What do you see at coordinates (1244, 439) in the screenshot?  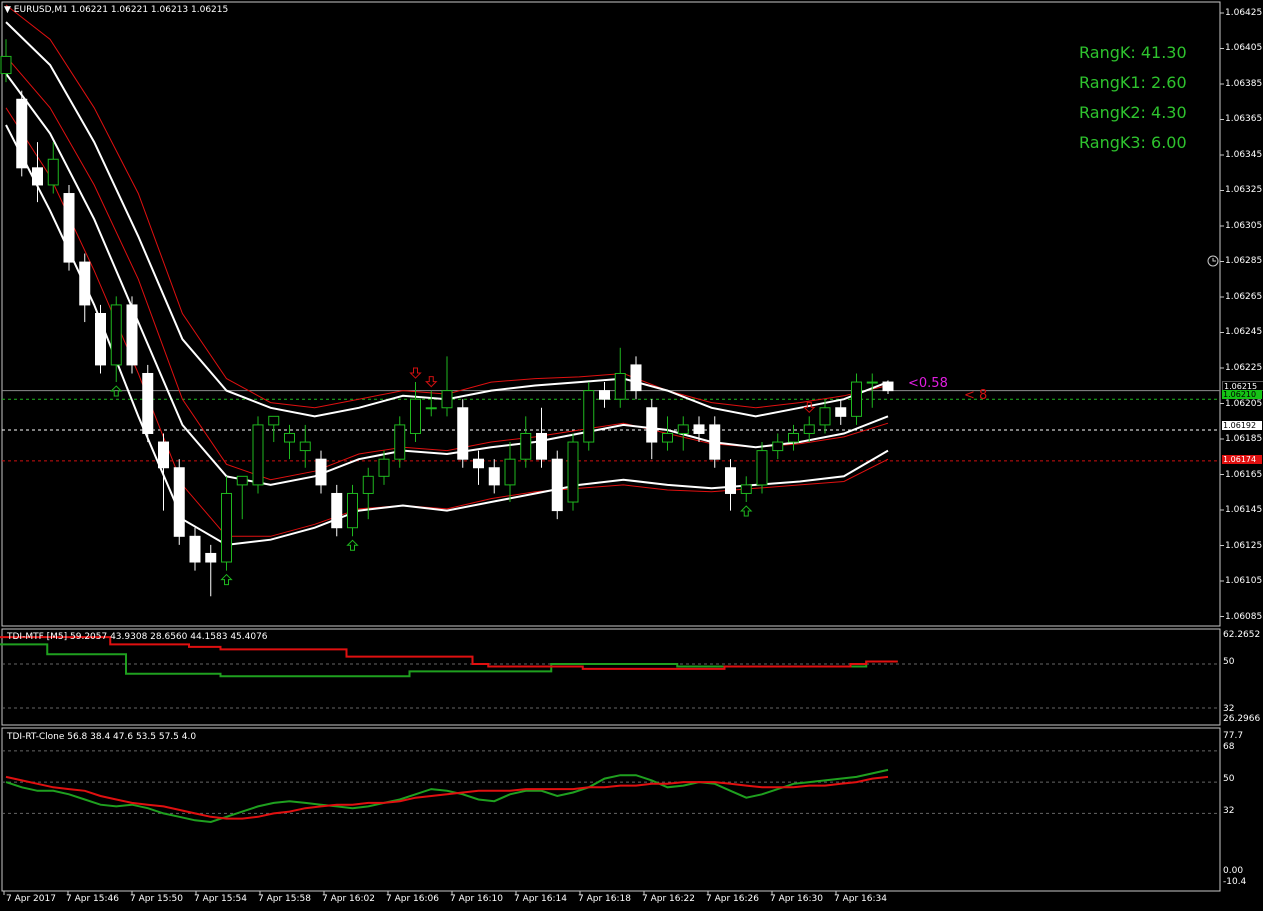 I see `price-tick: 1.06185` at bounding box center [1244, 439].